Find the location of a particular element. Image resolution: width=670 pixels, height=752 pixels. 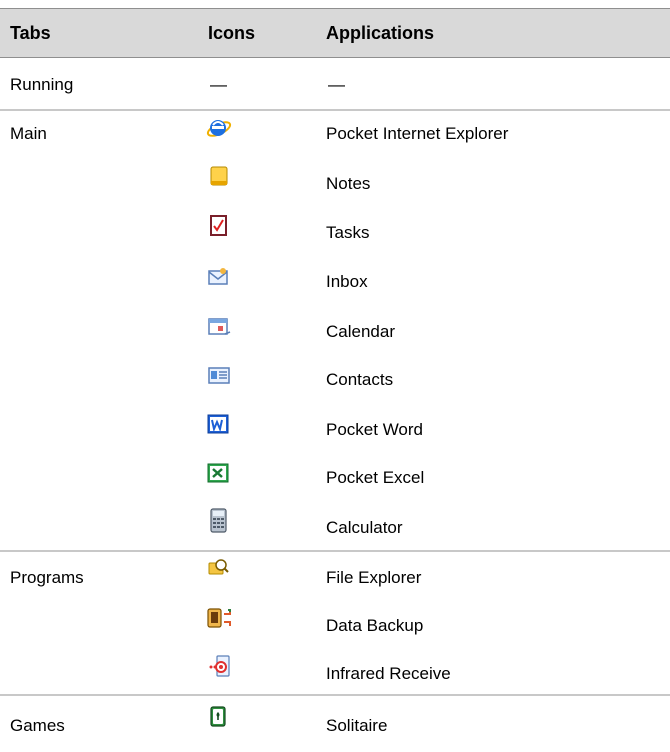

application-name: — is located at coordinates (336, 84).